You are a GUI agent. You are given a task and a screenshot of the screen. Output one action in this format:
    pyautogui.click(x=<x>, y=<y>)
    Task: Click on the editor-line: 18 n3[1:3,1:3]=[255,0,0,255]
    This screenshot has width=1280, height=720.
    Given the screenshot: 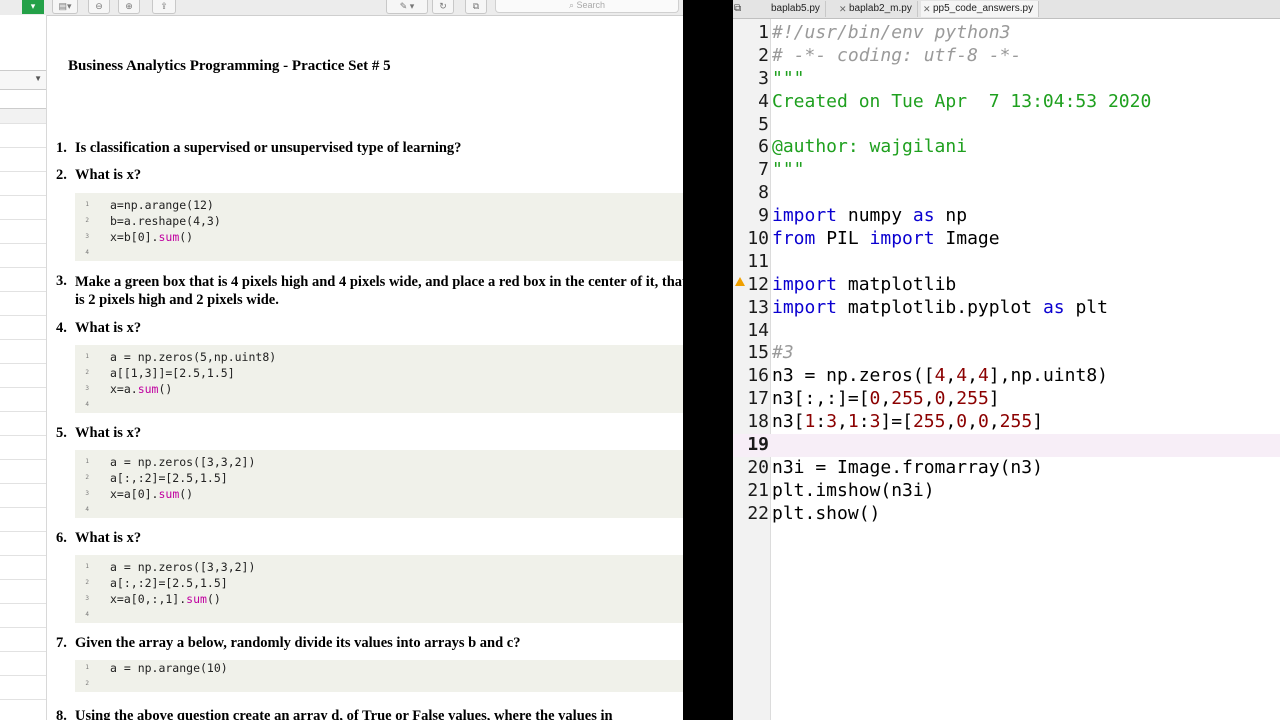 What is the action you would take?
    pyautogui.click(x=1006, y=422)
    